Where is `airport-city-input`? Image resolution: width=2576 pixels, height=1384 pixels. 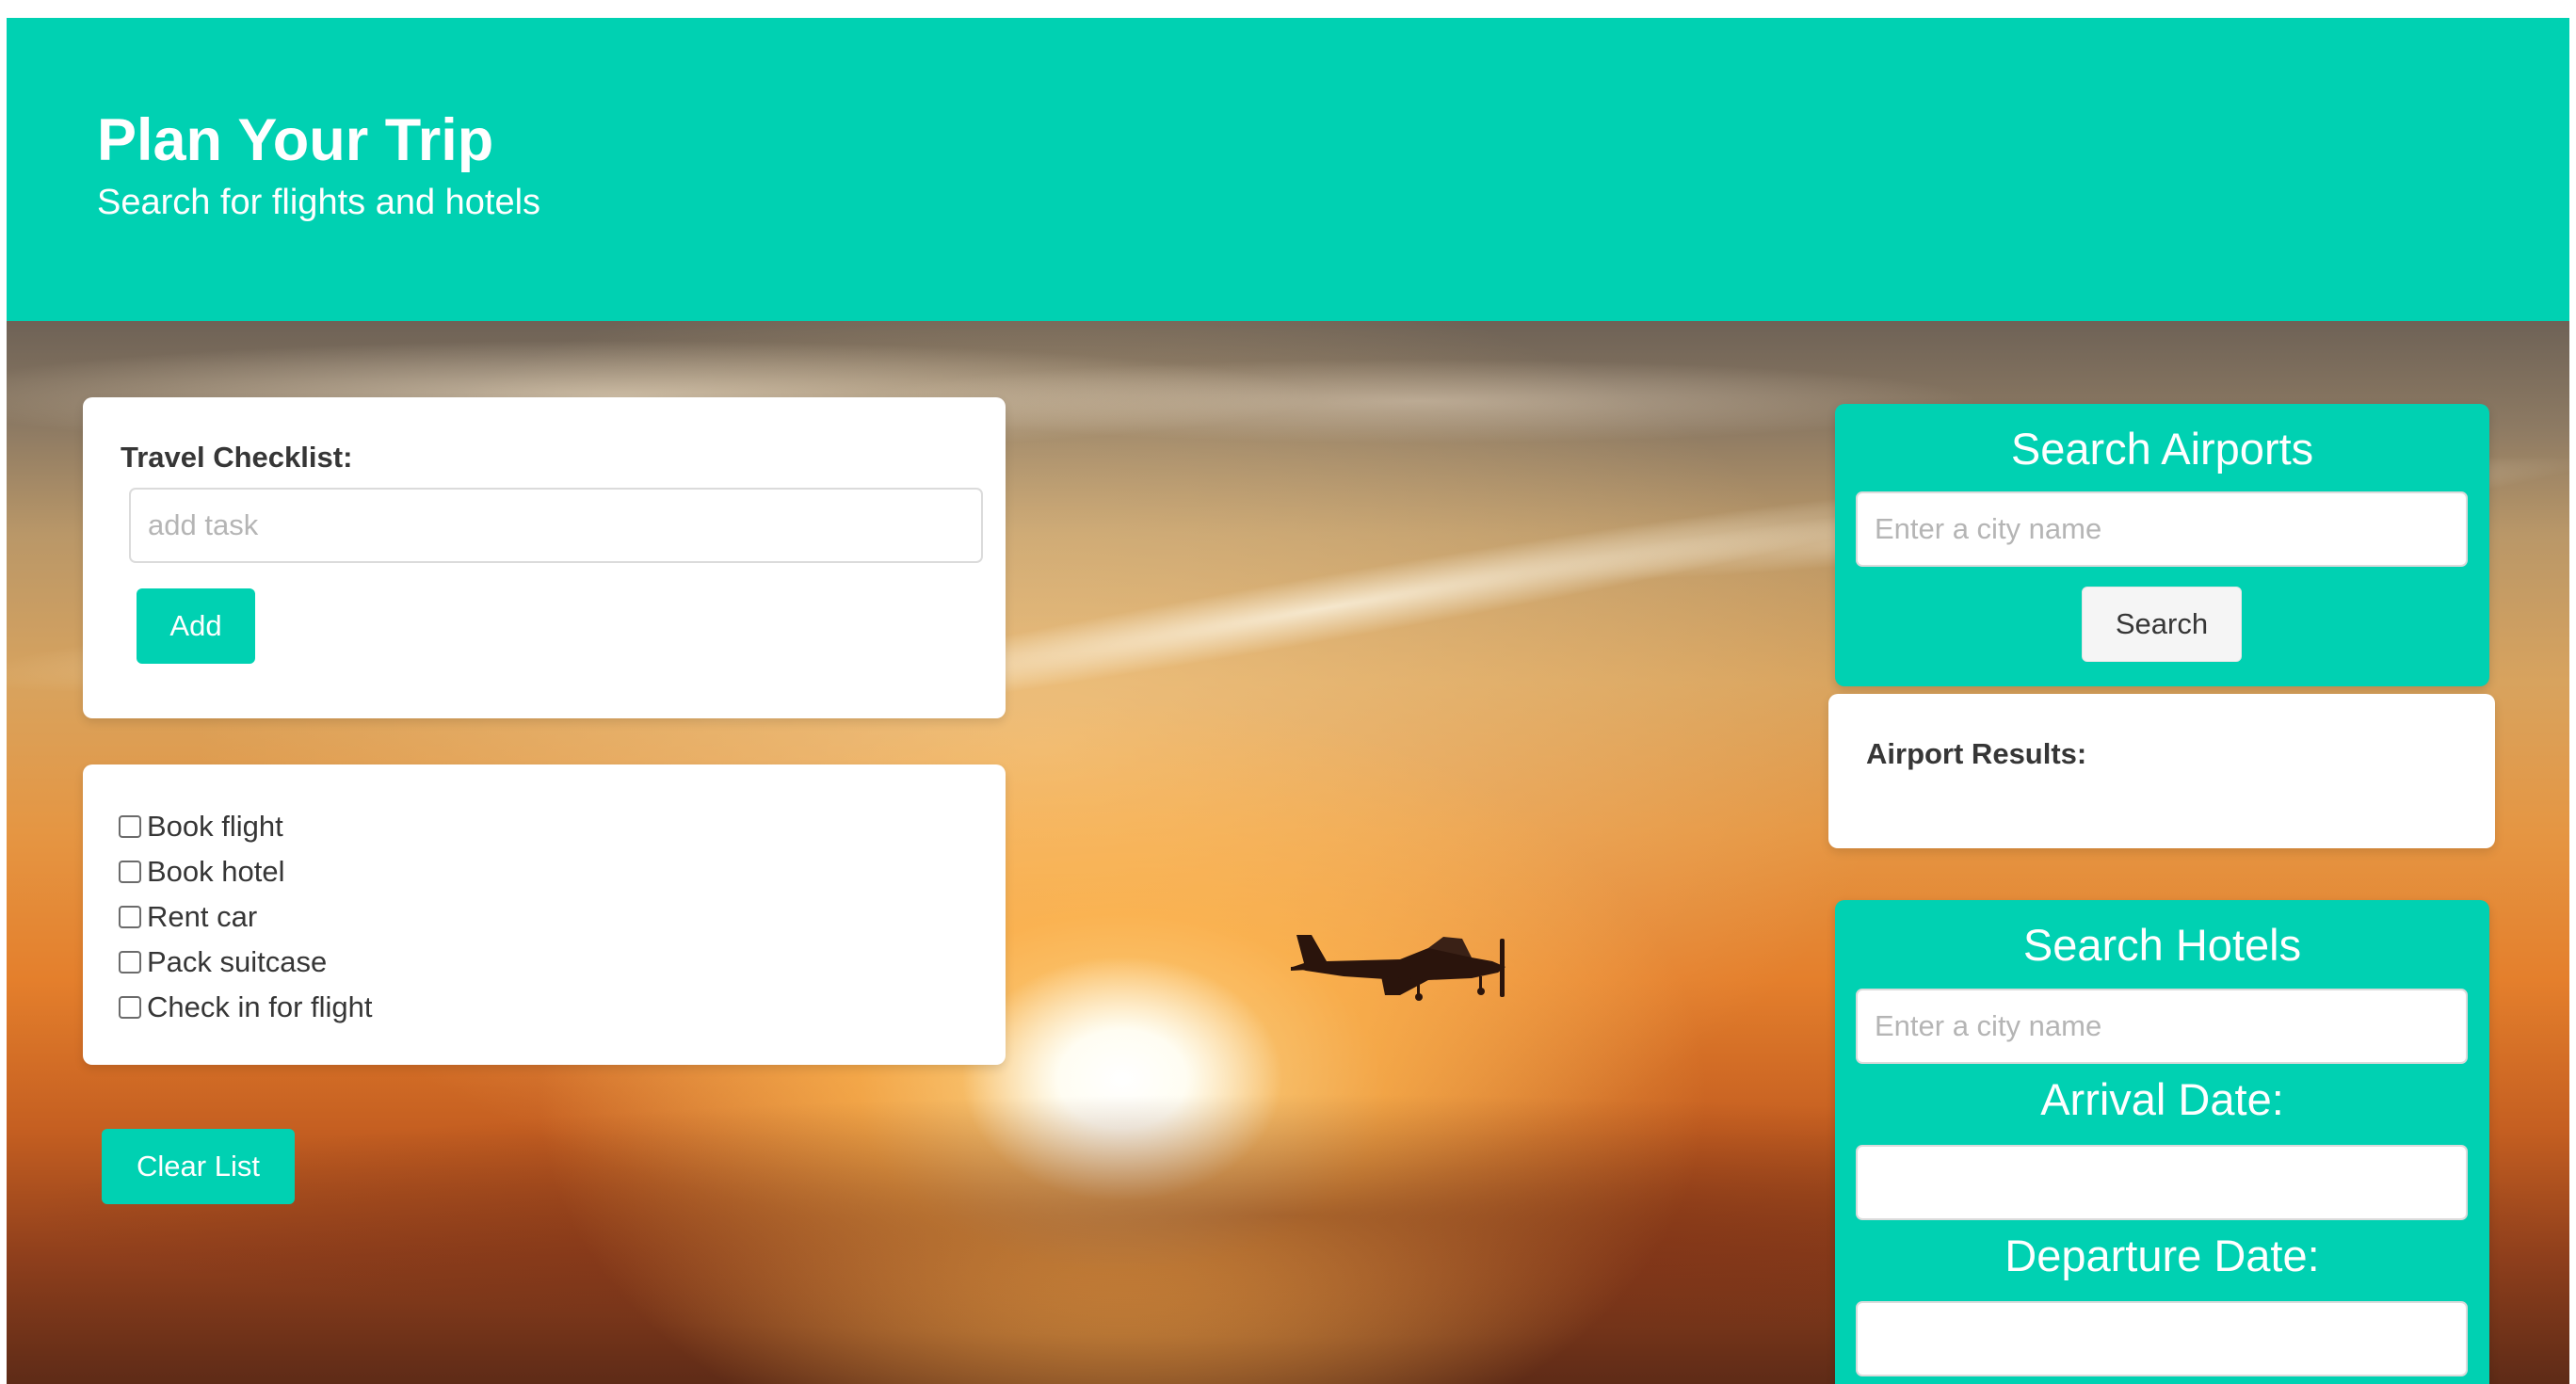
airport-city-input is located at coordinates (2162, 529).